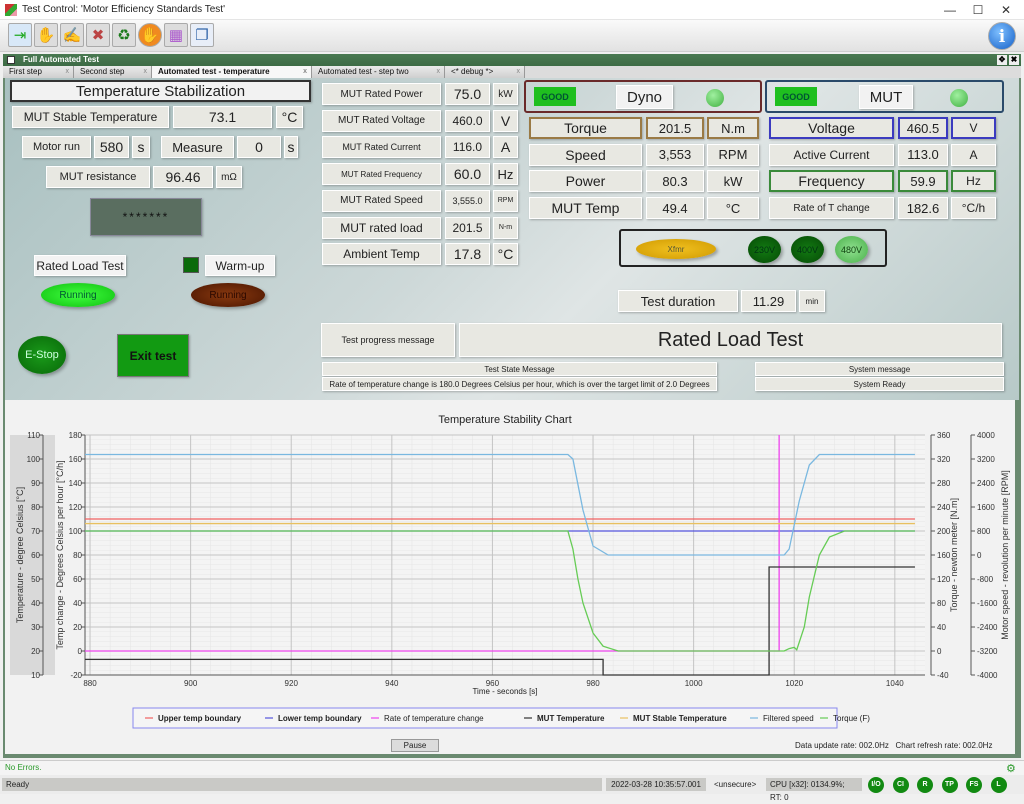 The image size is (1024, 804). What do you see at coordinates (98, 35) in the screenshot?
I see `delete-doc-icon: ✖` at bounding box center [98, 35].